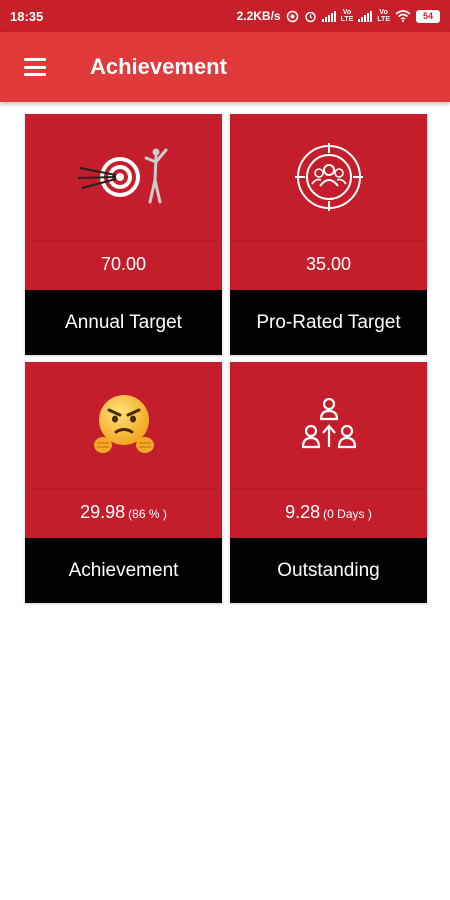  Describe the element at coordinates (328, 322) in the screenshot. I see `pro-rated-target-label: Pro-Rated Target` at that location.